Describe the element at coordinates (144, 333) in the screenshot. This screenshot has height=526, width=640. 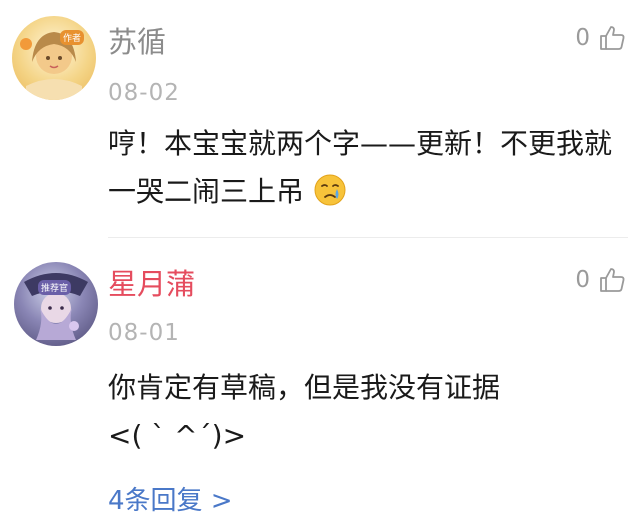
I see `comment-date: 08-01` at that location.